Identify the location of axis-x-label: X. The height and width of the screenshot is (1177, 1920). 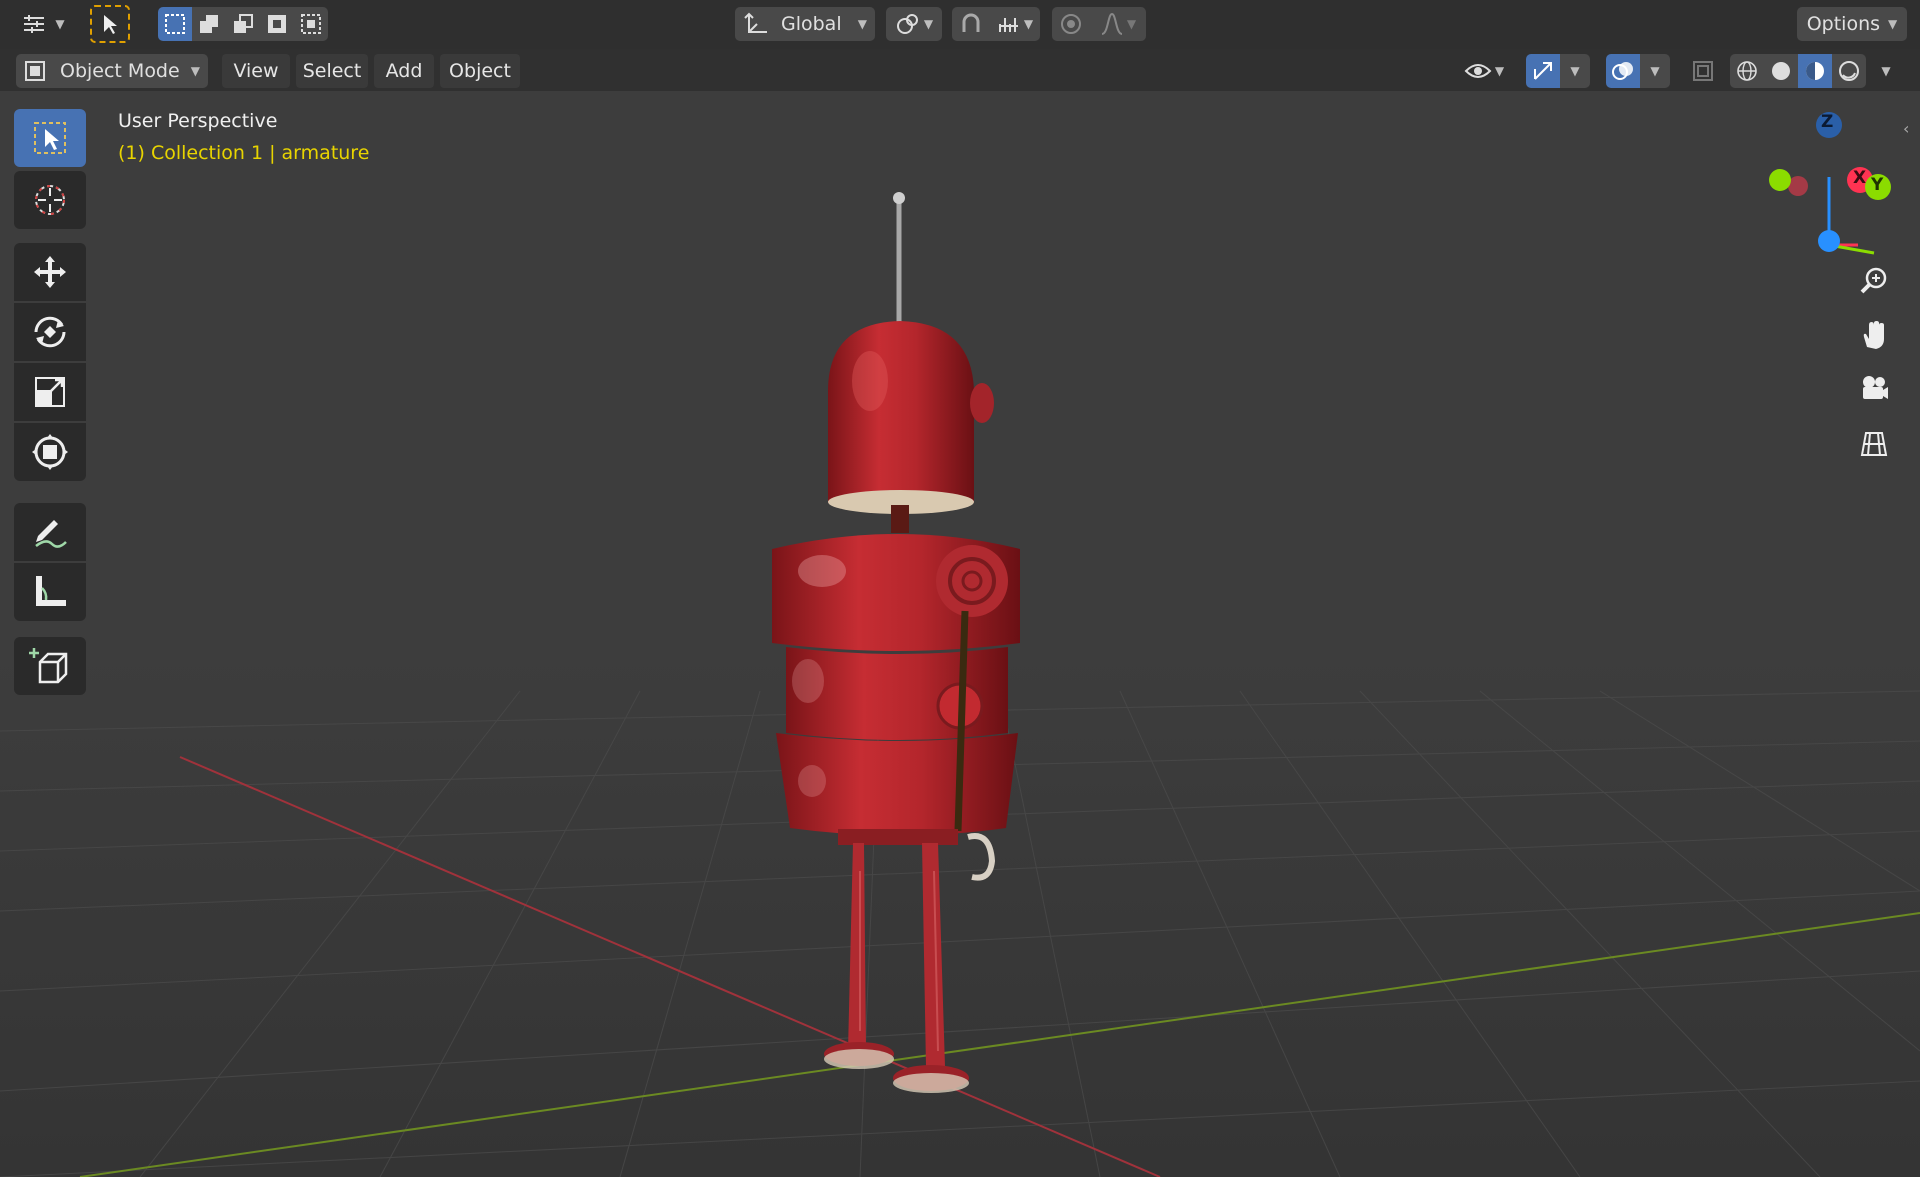
(1859, 178).